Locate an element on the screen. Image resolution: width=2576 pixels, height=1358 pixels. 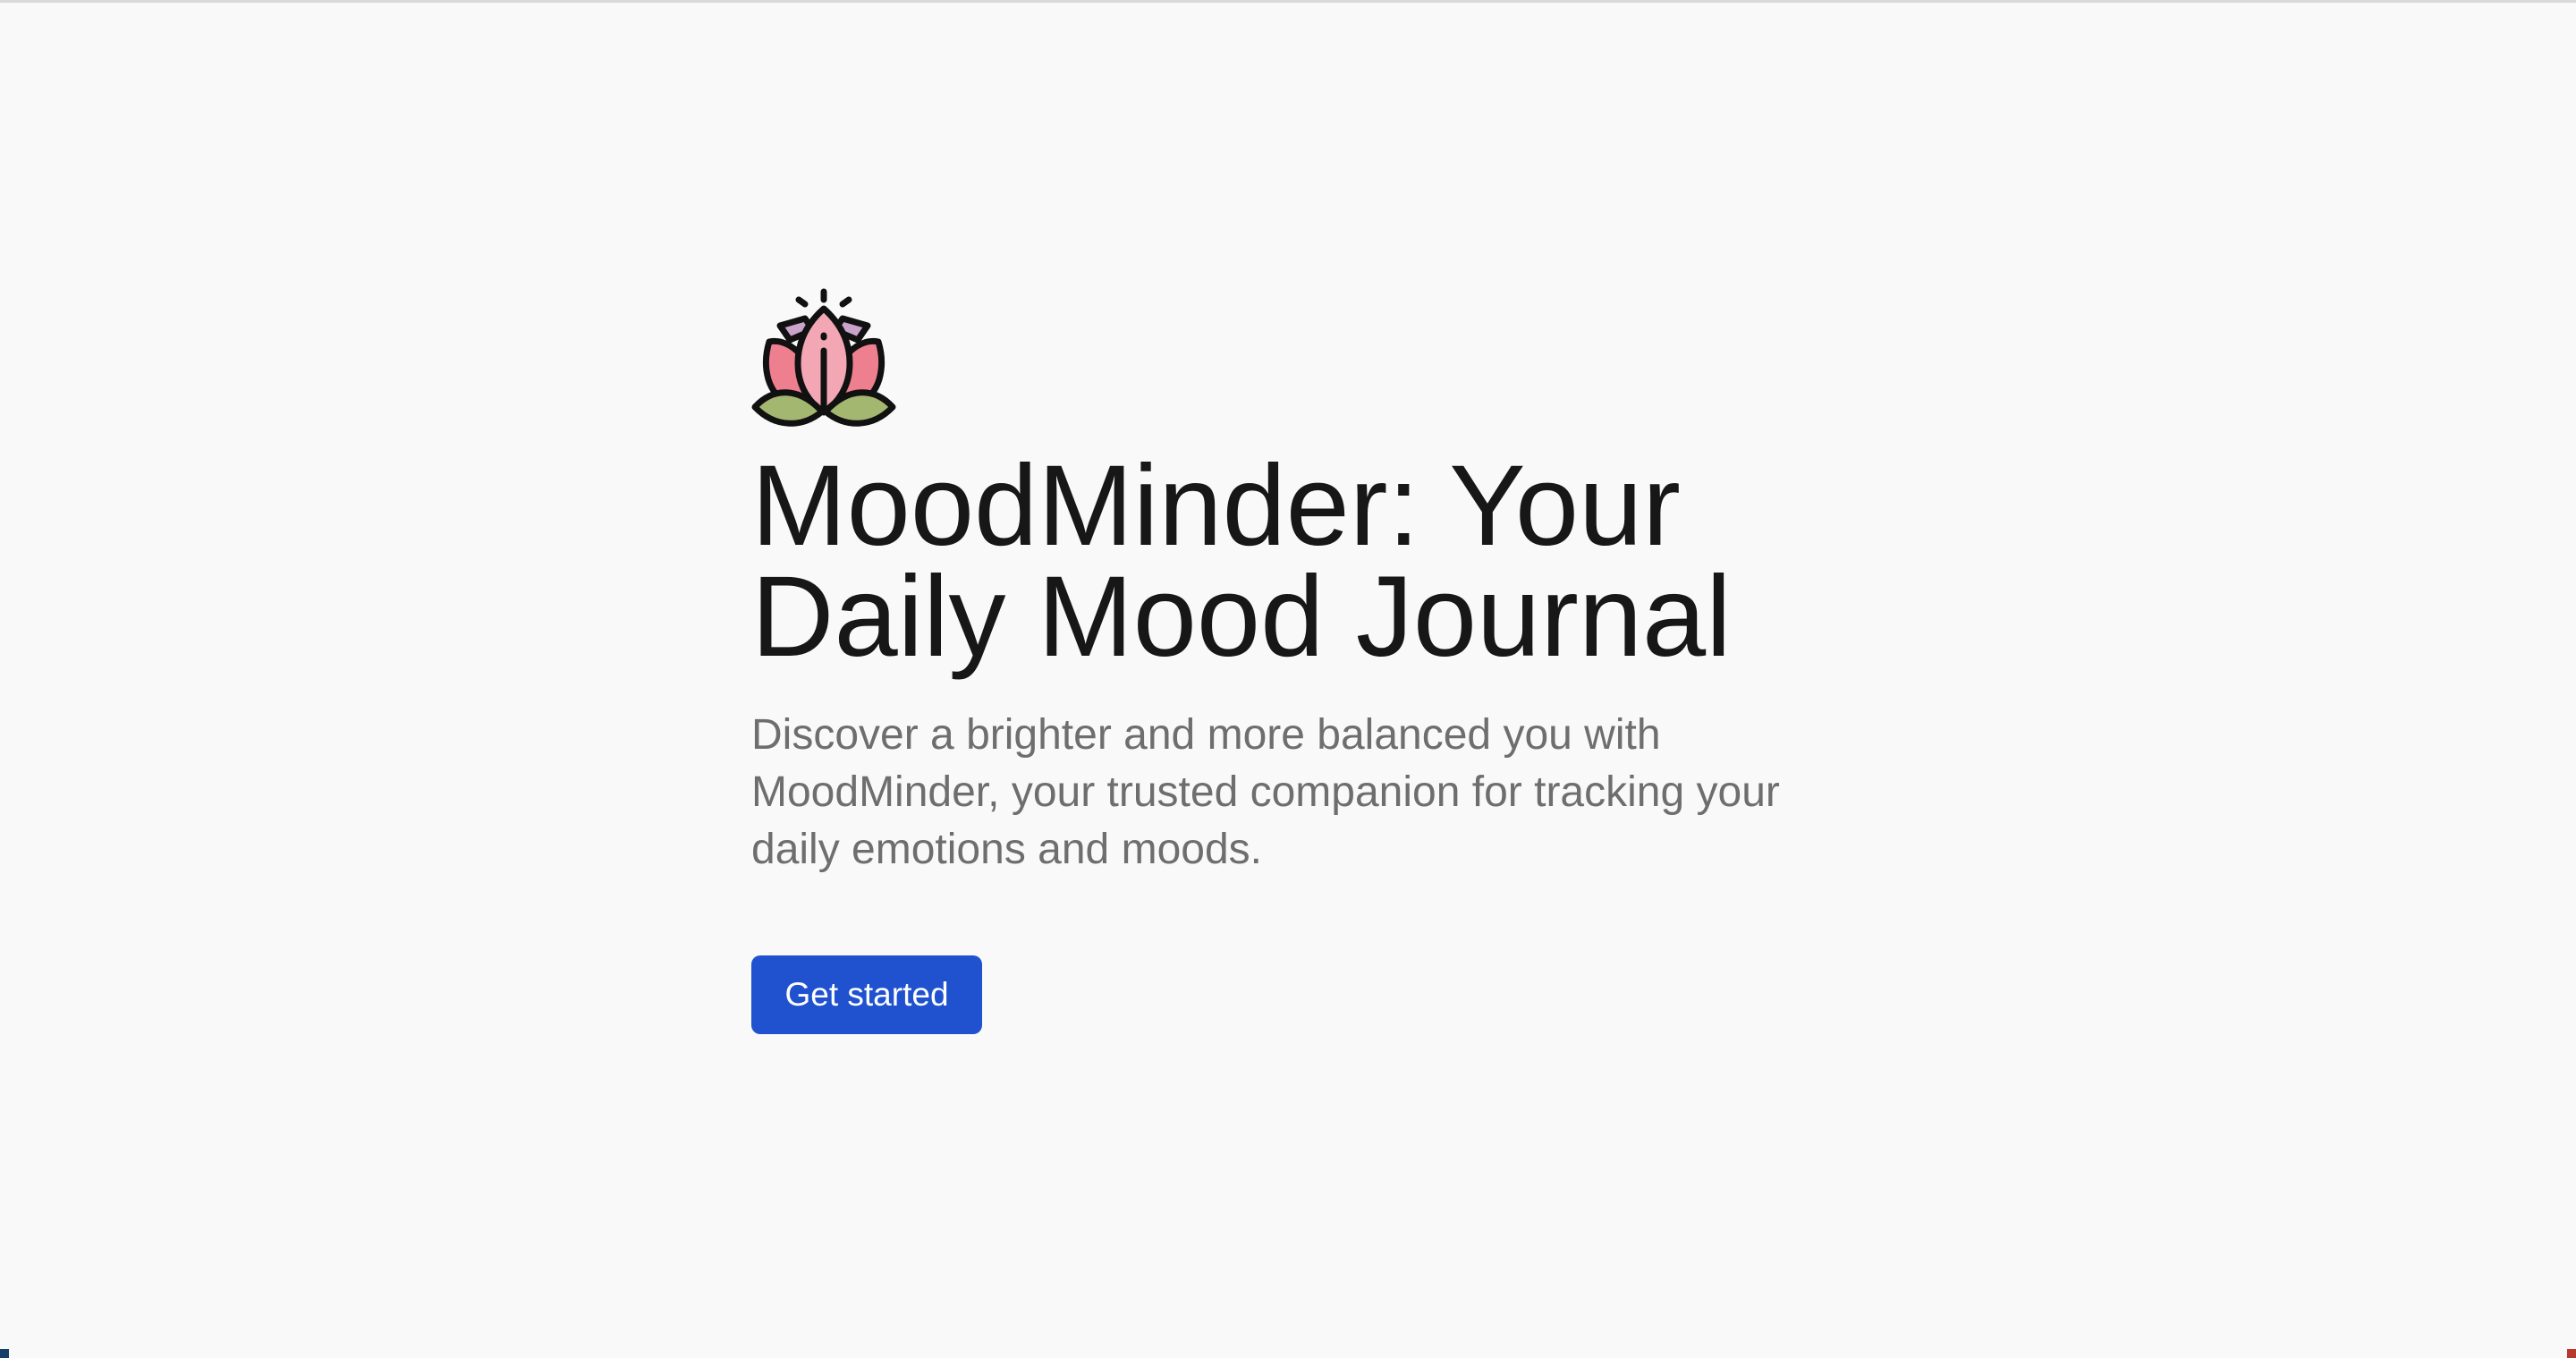
lotus-icon is located at coordinates (823, 357).